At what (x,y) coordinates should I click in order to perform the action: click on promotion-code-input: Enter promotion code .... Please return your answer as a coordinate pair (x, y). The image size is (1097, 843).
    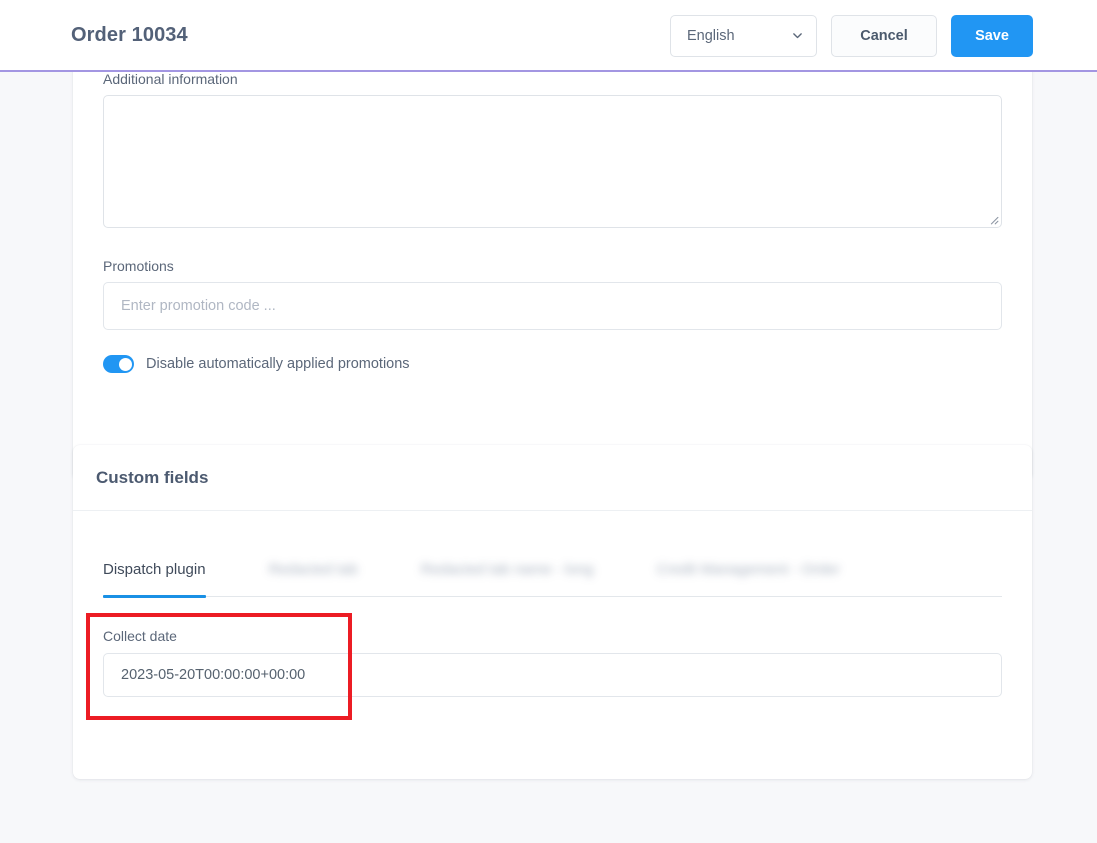
    Looking at the image, I should click on (552, 306).